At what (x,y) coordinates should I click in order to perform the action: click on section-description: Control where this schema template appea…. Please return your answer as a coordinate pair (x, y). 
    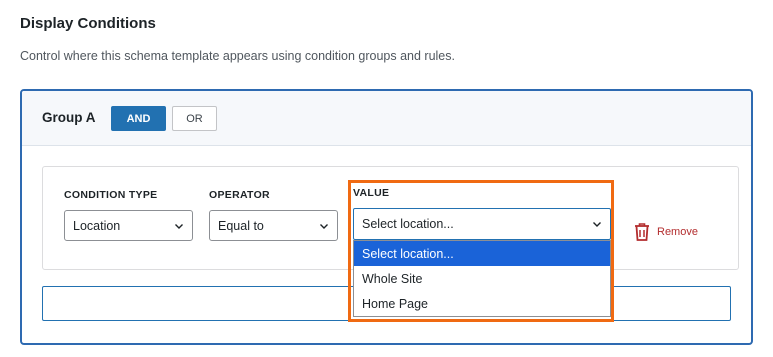
    Looking at the image, I should click on (237, 56).